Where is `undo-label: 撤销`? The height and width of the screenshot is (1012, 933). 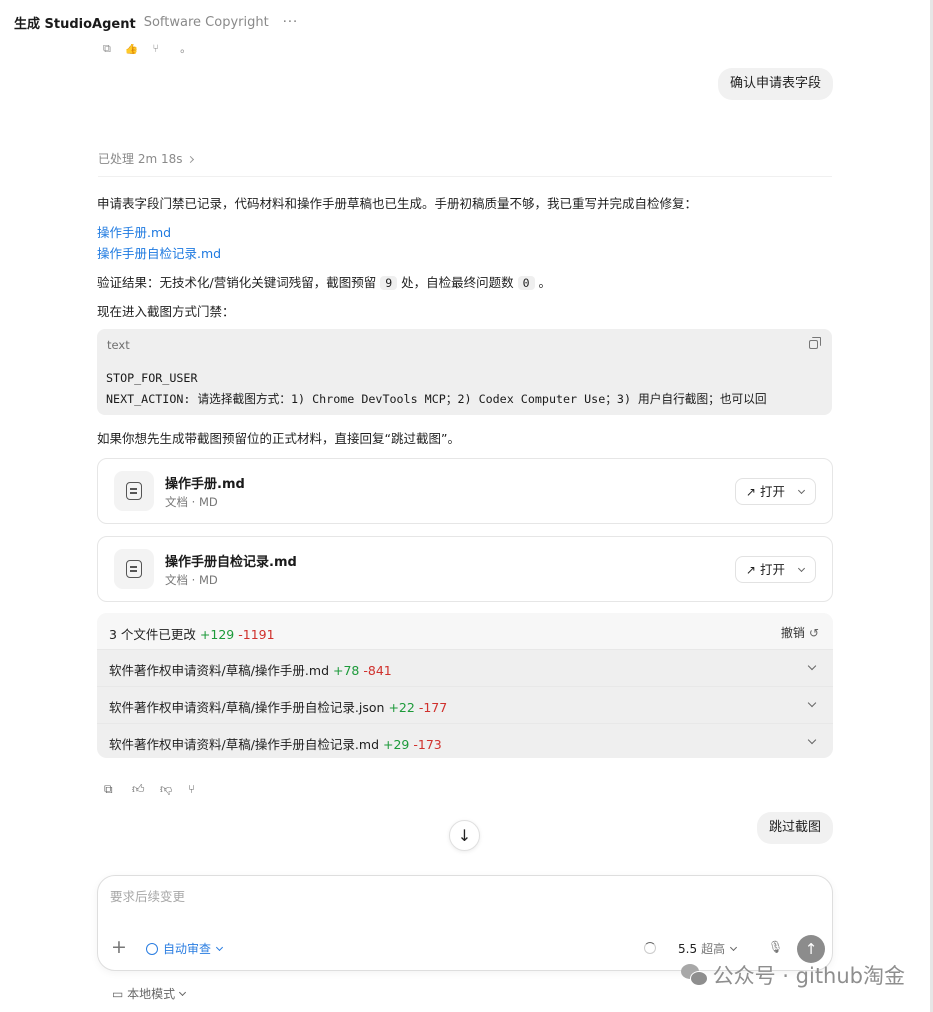
undo-label: 撤销 is located at coordinates (792, 633).